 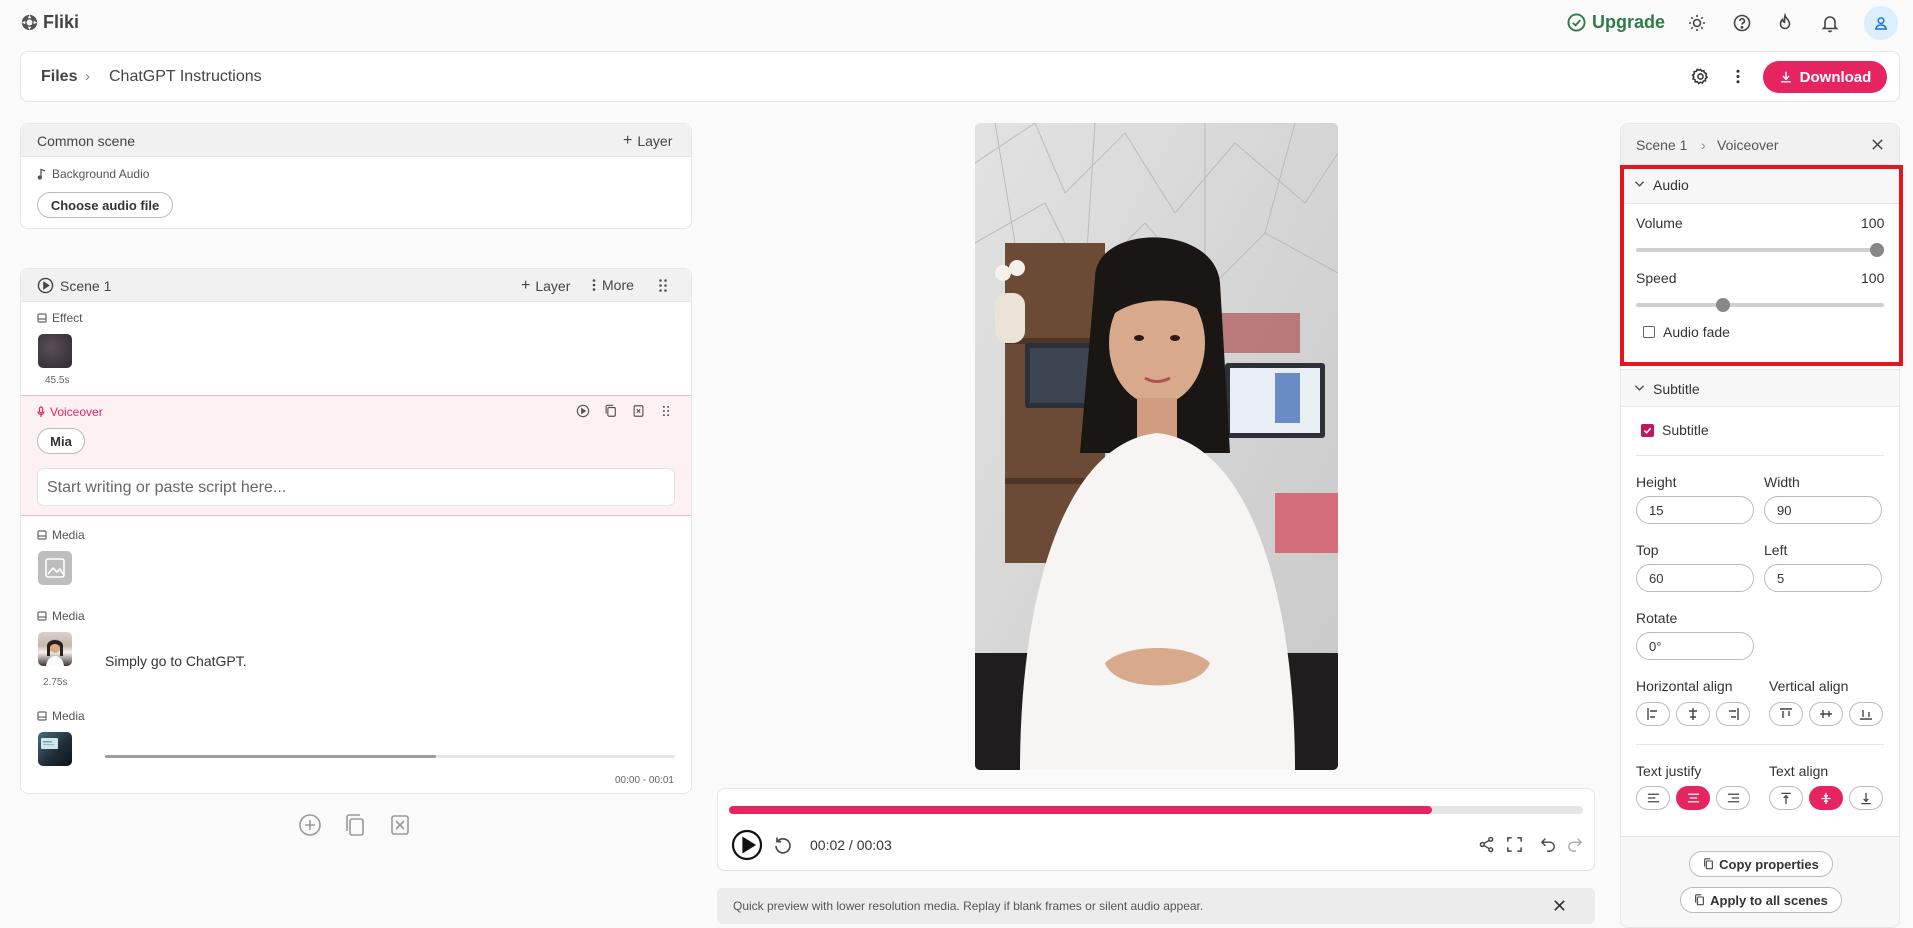 I want to click on v-align-top-button, so click(x=1786, y=714).